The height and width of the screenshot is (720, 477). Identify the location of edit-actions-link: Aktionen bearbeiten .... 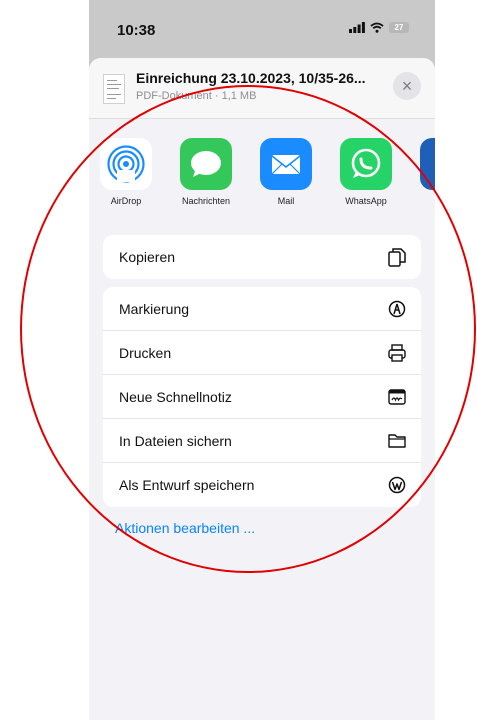
(185, 528).